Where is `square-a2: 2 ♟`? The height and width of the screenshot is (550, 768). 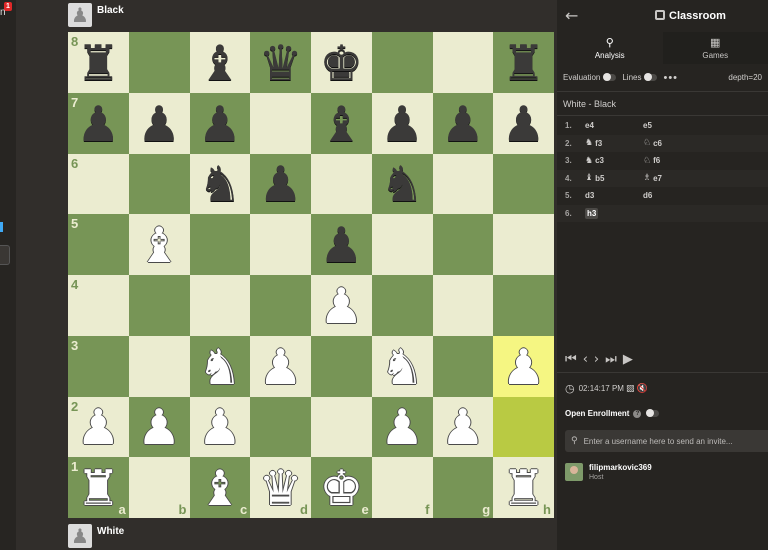 square-a2: 2 ♟ is located at coordinates (98, 427).